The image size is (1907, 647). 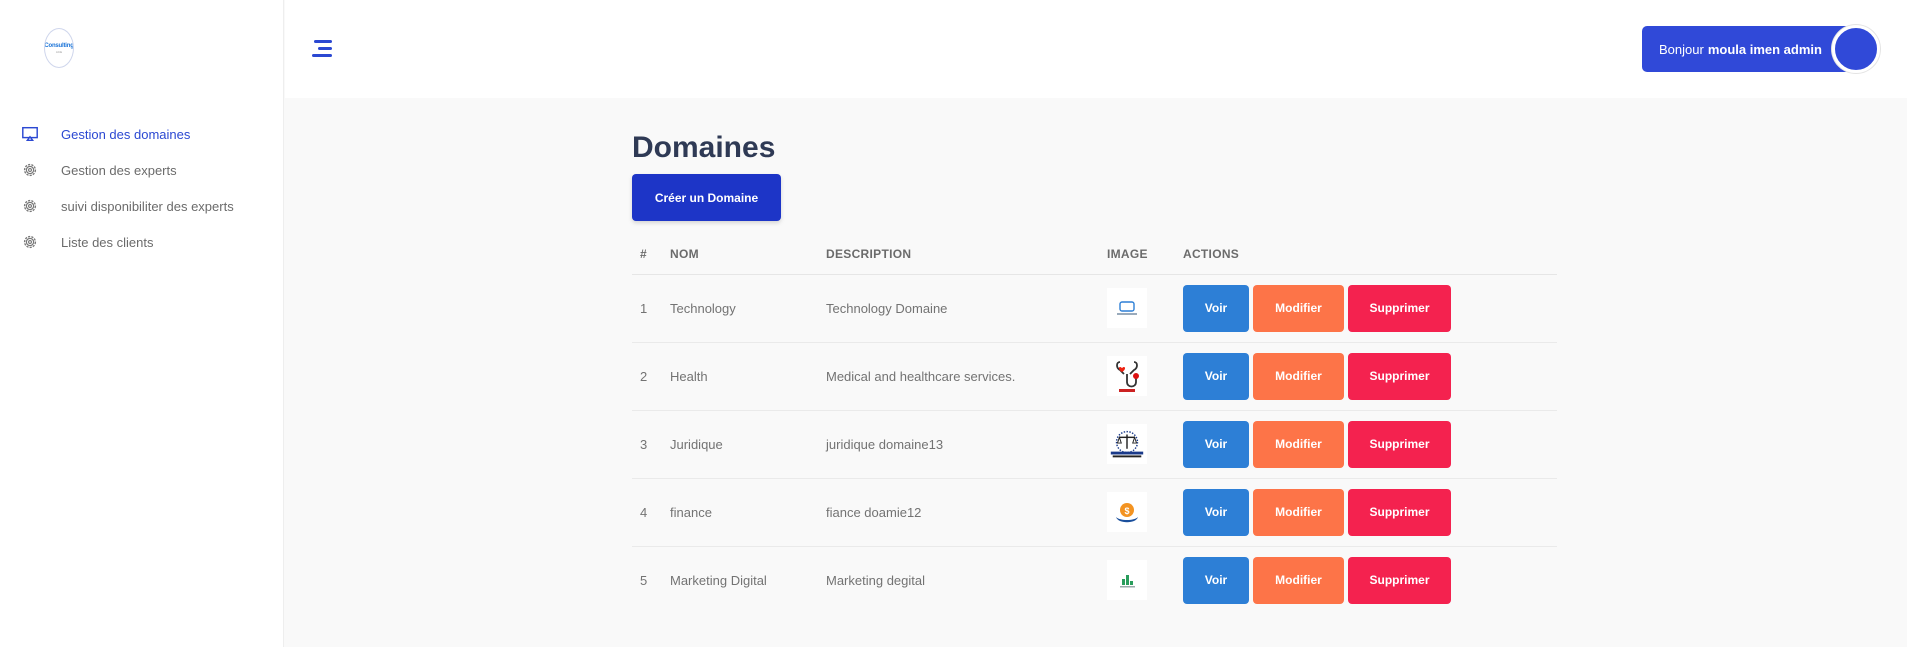 I want to click on column-header-image: IMAGE, so click(x=1137, y=254).